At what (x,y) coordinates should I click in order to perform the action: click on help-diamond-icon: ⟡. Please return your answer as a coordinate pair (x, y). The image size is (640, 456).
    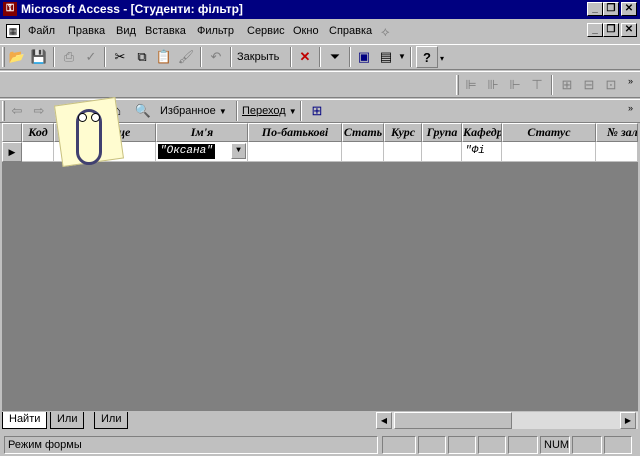
    Looking at the image, I should click on (385, 31).